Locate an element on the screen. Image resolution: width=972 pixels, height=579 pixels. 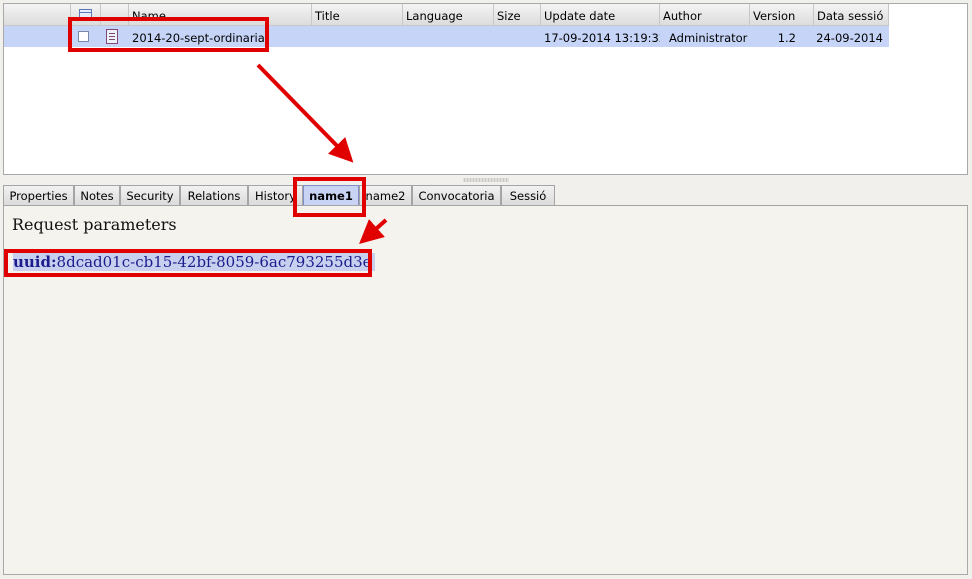
row-version: 1.2 is located at coordinates (786, 38).